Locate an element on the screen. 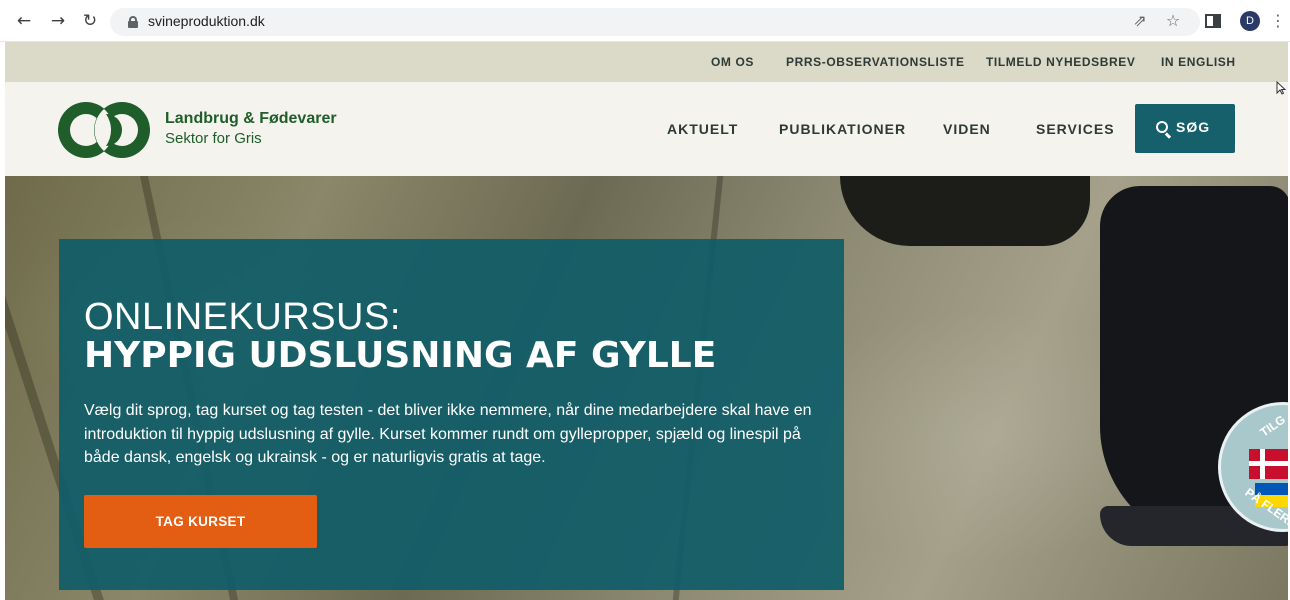  utility-link-prrs: PRRS-OBSERVATIONSLISTE is located at coordinates (875, 62).